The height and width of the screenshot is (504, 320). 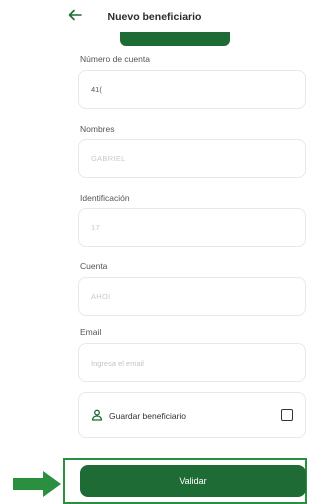 I want to click on account-number-field: 41(, so click(x=192, y=89).